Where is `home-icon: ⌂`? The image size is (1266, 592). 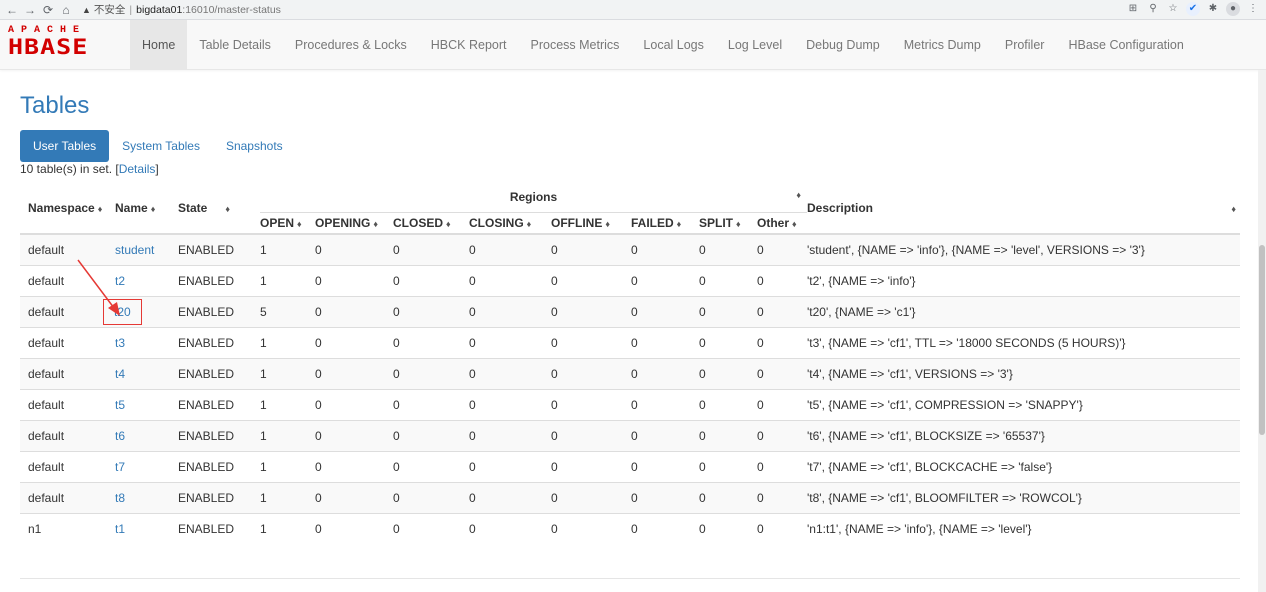
home-icon: ⌂ is located at coordinates (66, 10).